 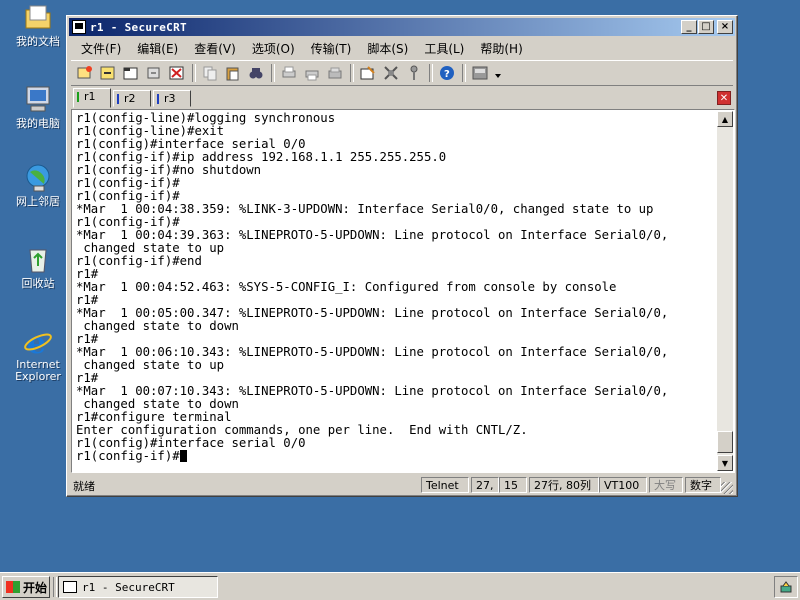 I want to click on reconnect-icon, so click(x=153, y=73).